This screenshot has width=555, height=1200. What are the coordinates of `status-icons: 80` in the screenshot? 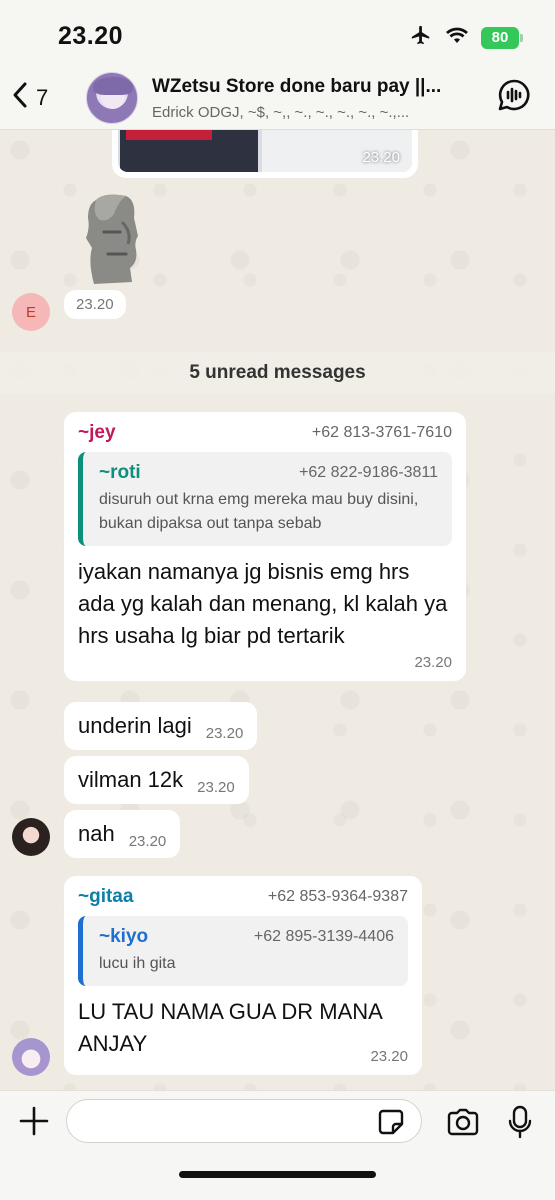 It's located at (466, 37).